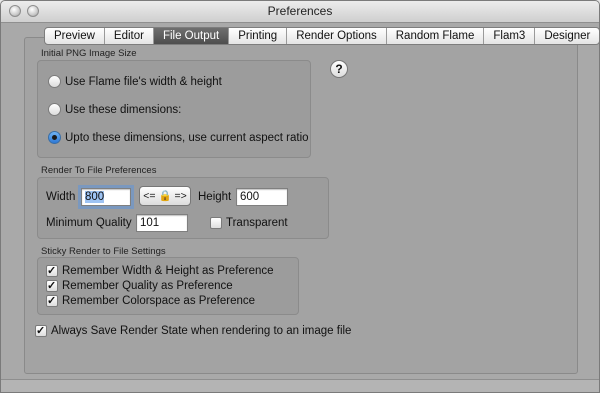 This screenshot has height=393, width=600. I want to click on aspect-lock-button: <= 🔒 =>, so click(165, 196).